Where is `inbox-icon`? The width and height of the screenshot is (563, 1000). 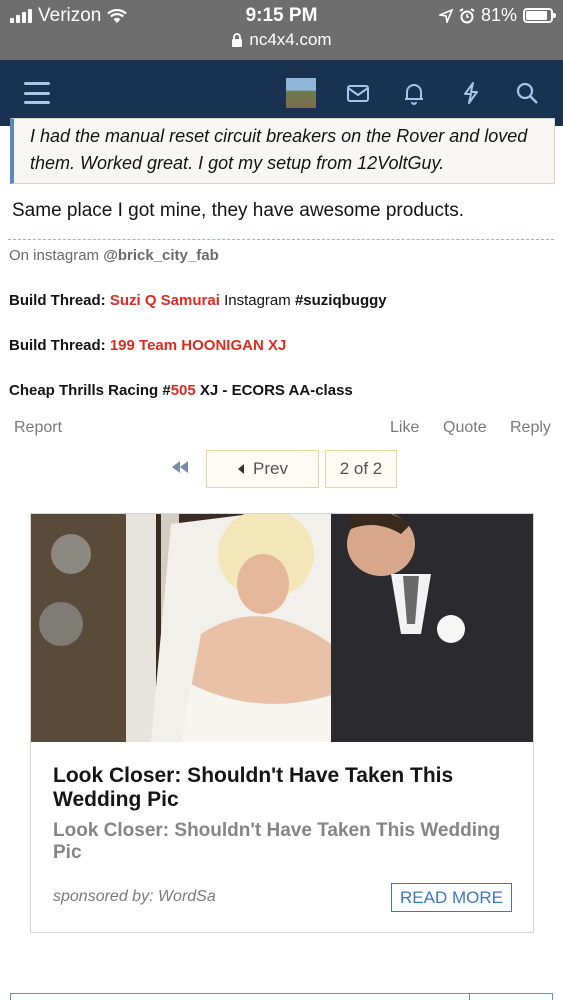 inbox-icon is located at coordinates (358, 93).